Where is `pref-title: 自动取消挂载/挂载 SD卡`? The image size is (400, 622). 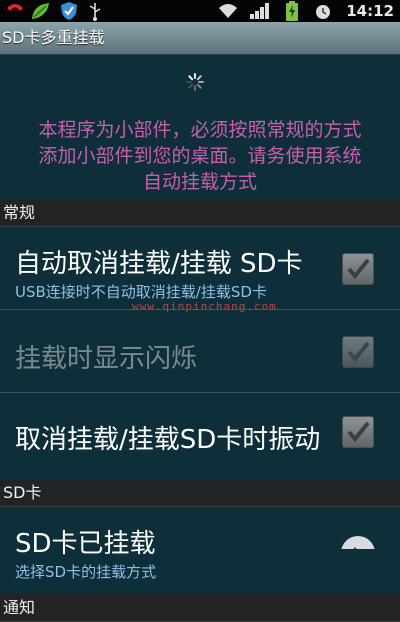 pref-title: 自动取消挂载/挂载 SD卡 is located at coordinates (159, 264).